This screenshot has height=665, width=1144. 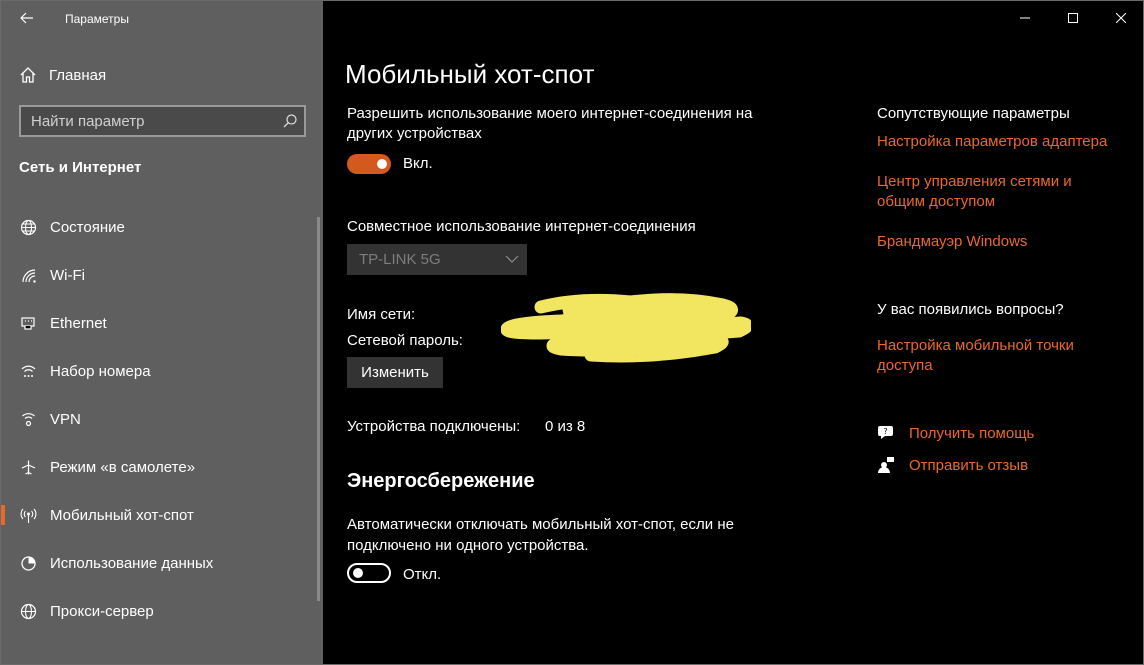 What do you see at coordinates (369, 164) in the screenshot?
I see `share-connection-toggle` at bounding box center [369, 164].